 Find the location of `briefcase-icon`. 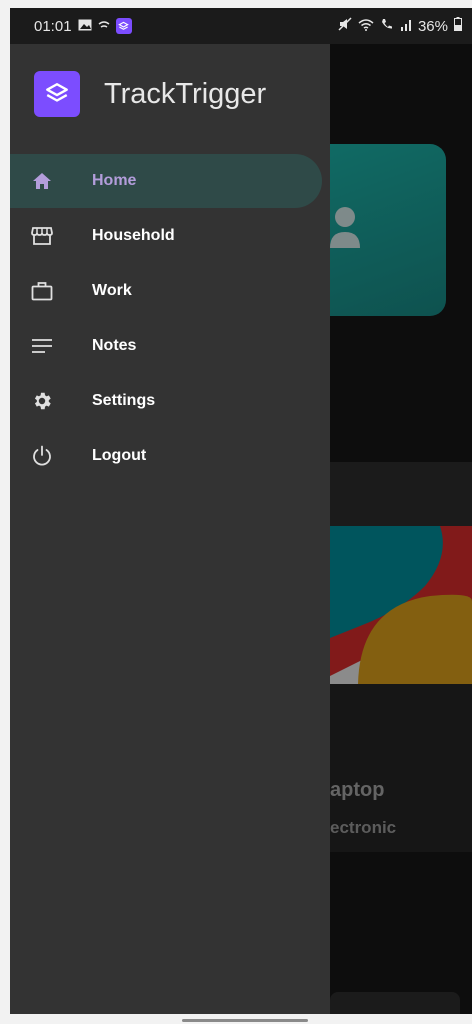

briefcase-icon is located at coordinates (42, 291).